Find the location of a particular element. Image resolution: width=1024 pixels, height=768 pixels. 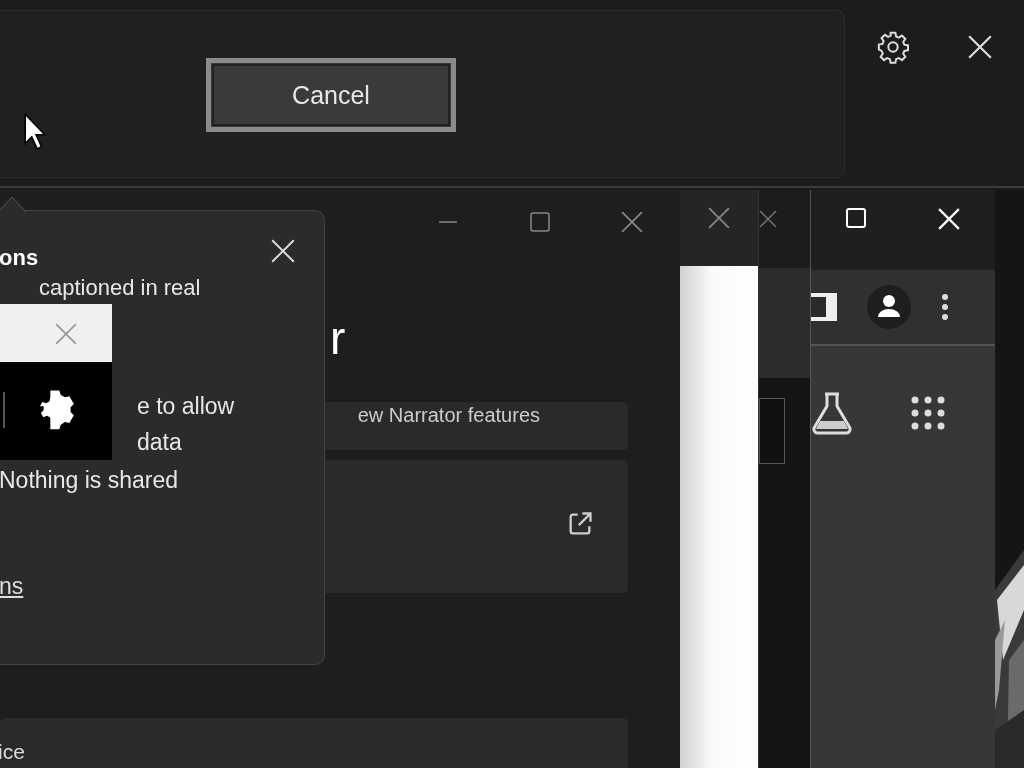

popup-text: captioned in real is located at coordinates (120, 288).